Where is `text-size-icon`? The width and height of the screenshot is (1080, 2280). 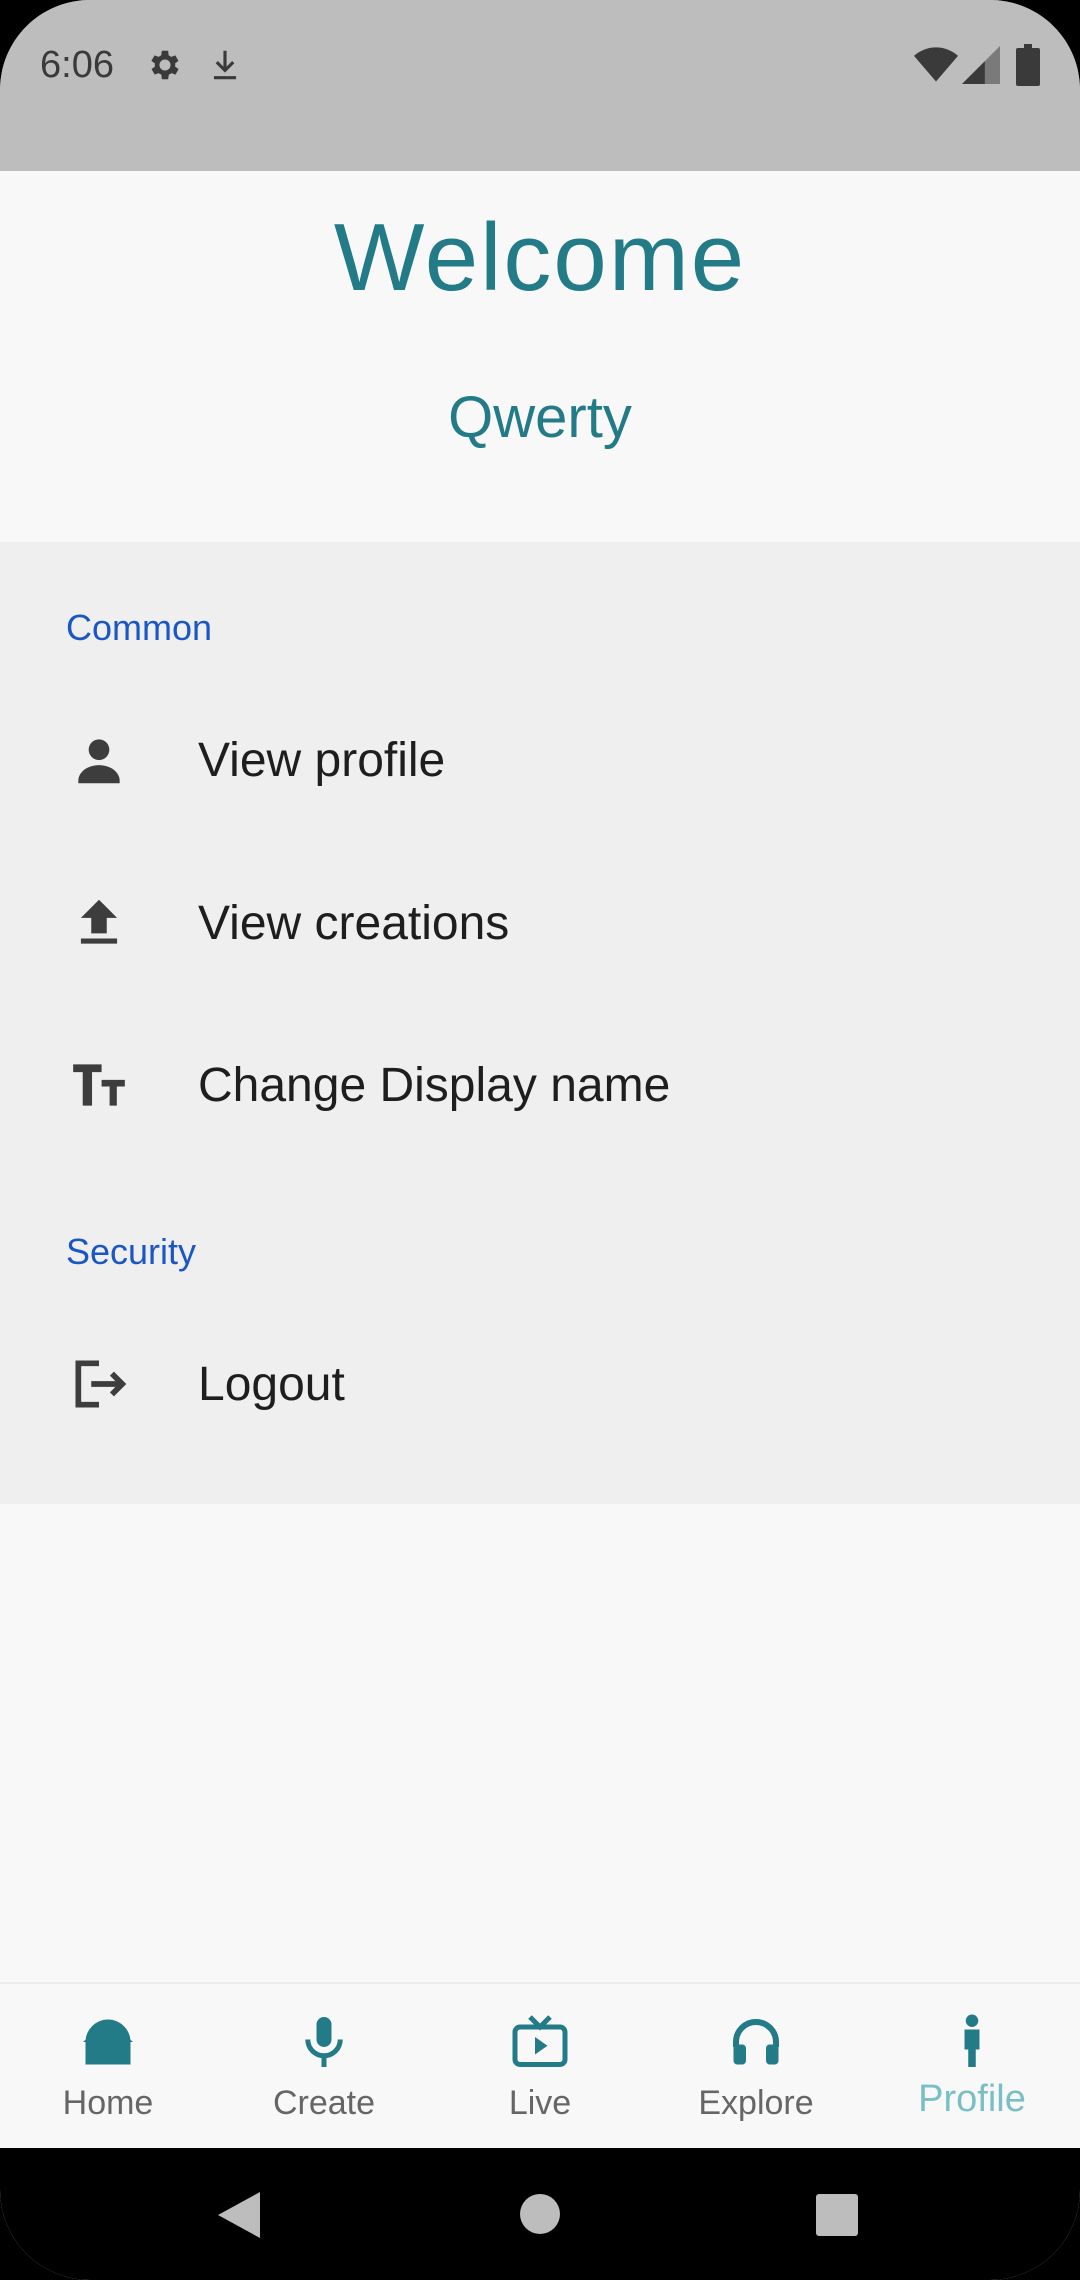
text-size-icon is located at coordinates (99, 1085).